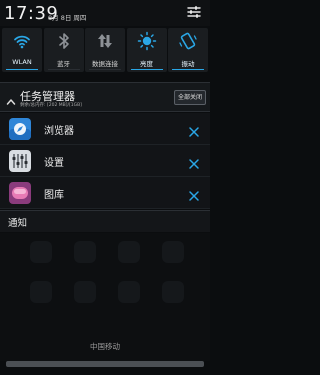 The height and width of the screenshot is (375, 320). I want to click on task-label: 浏览器, so click(59, 131).